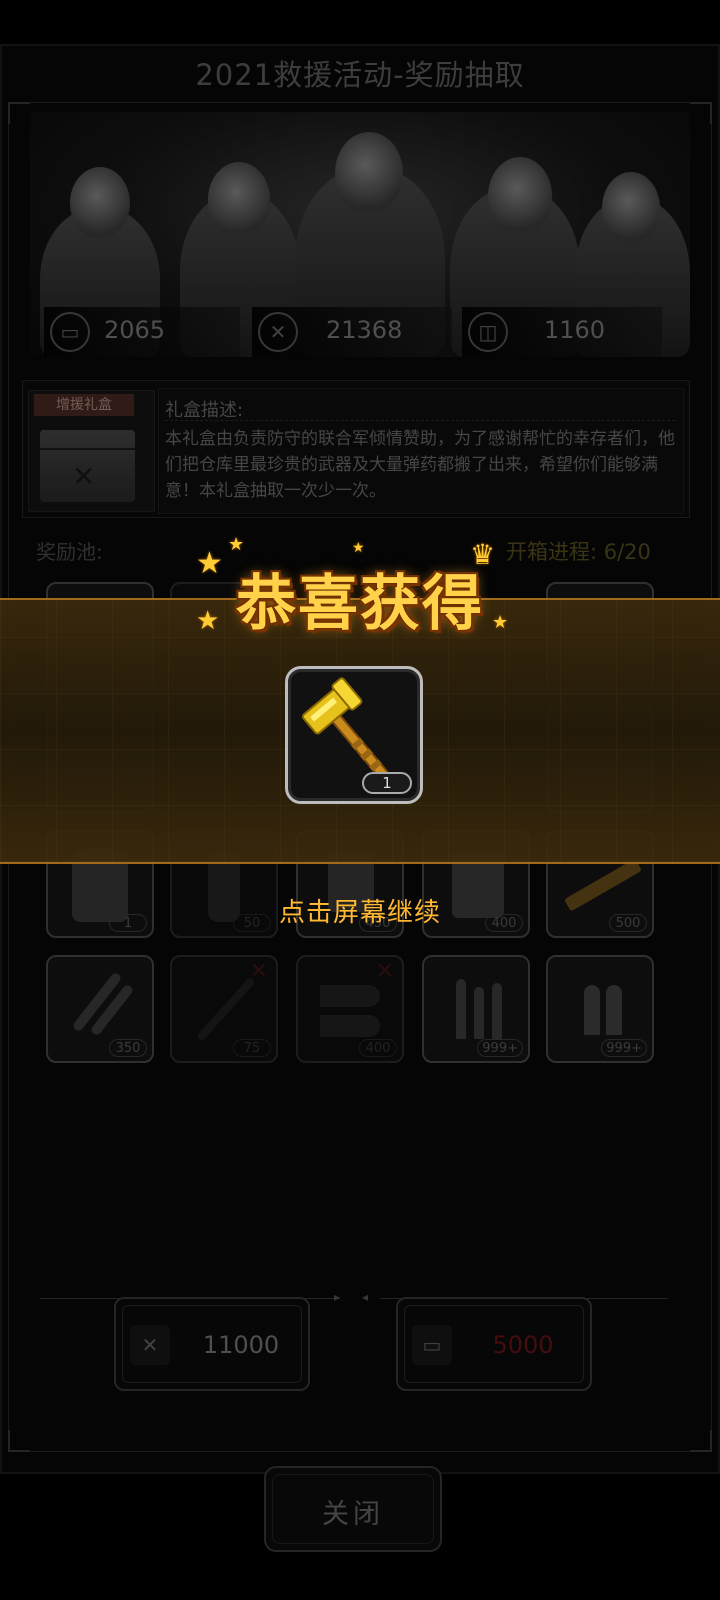 The width and height of the screenshot is (720, 1600). Describe the element at coordinates (354, 735) in the screenshot. I see `obtained-reward-slot: 1` at that location.